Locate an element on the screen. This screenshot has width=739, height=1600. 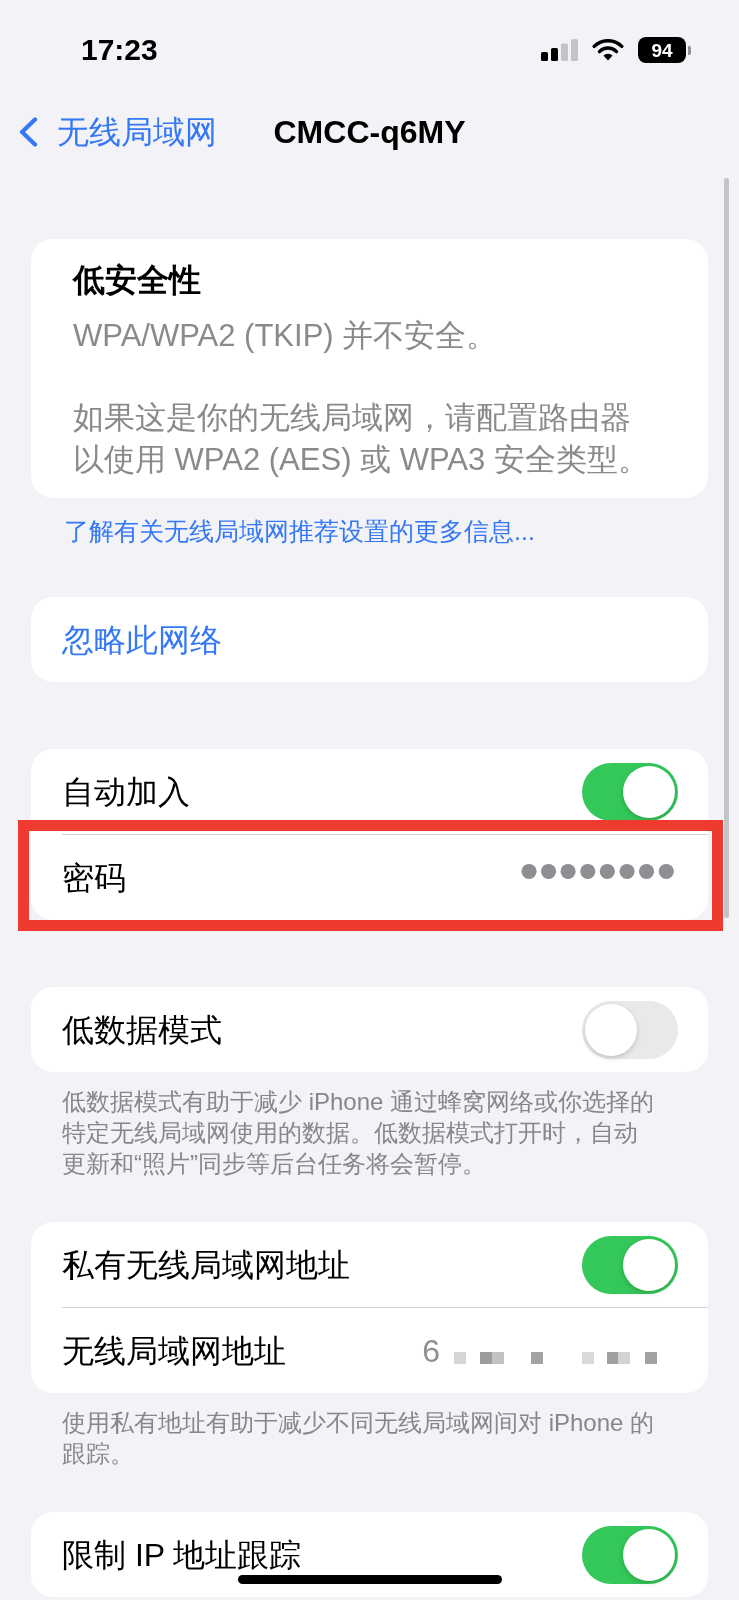
cellular-signal-icon is located at coordinates (559, 50).